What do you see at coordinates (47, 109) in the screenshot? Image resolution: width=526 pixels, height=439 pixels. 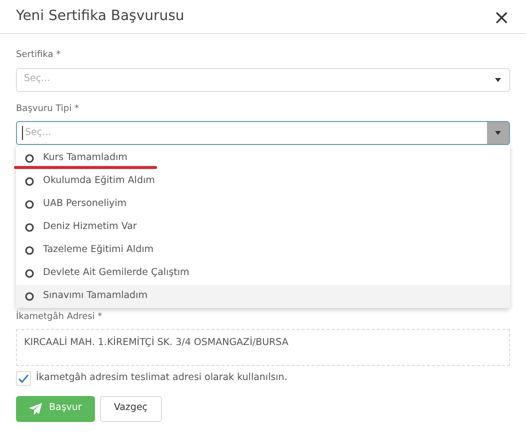 I see `field-label: Başvuru Tipi *` at bounding box center [47, 109].